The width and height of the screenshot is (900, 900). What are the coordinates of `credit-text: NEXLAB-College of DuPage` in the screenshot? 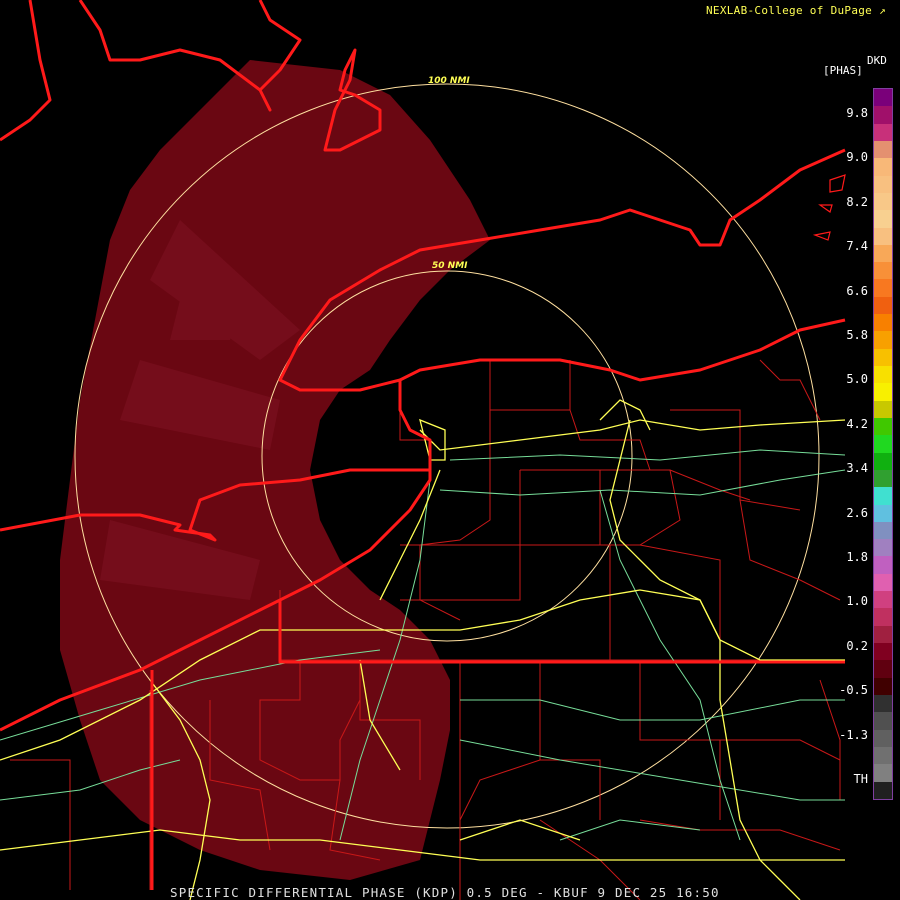 It's located at (789, 10).